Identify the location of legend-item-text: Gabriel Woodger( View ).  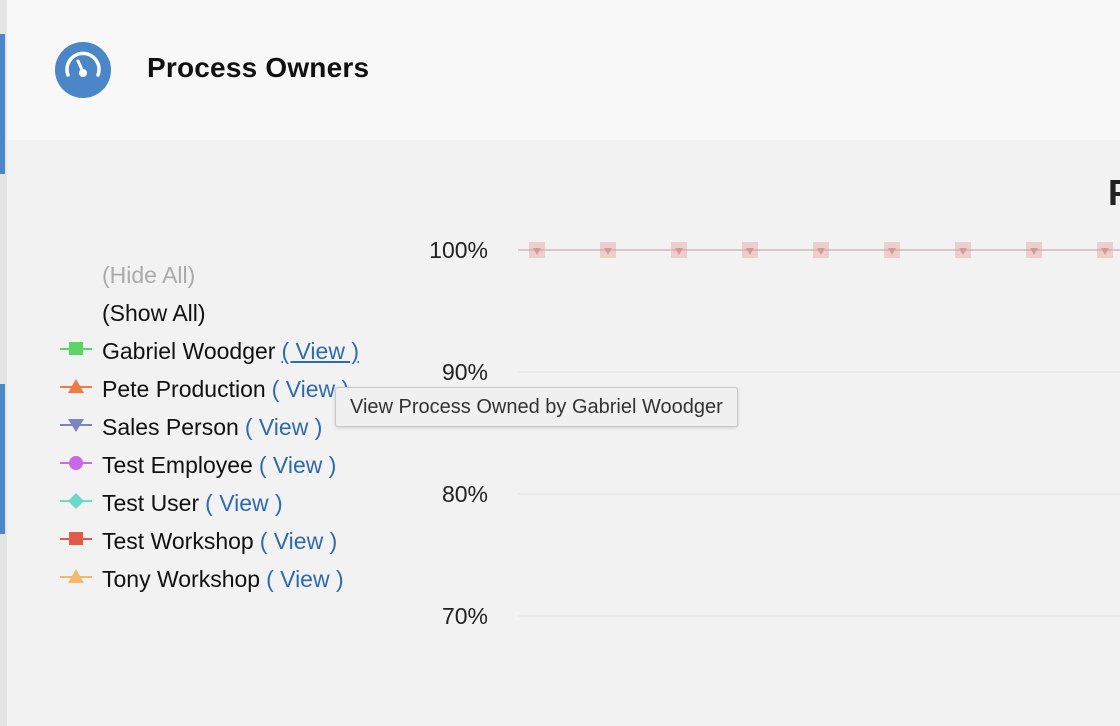
(230, 351).